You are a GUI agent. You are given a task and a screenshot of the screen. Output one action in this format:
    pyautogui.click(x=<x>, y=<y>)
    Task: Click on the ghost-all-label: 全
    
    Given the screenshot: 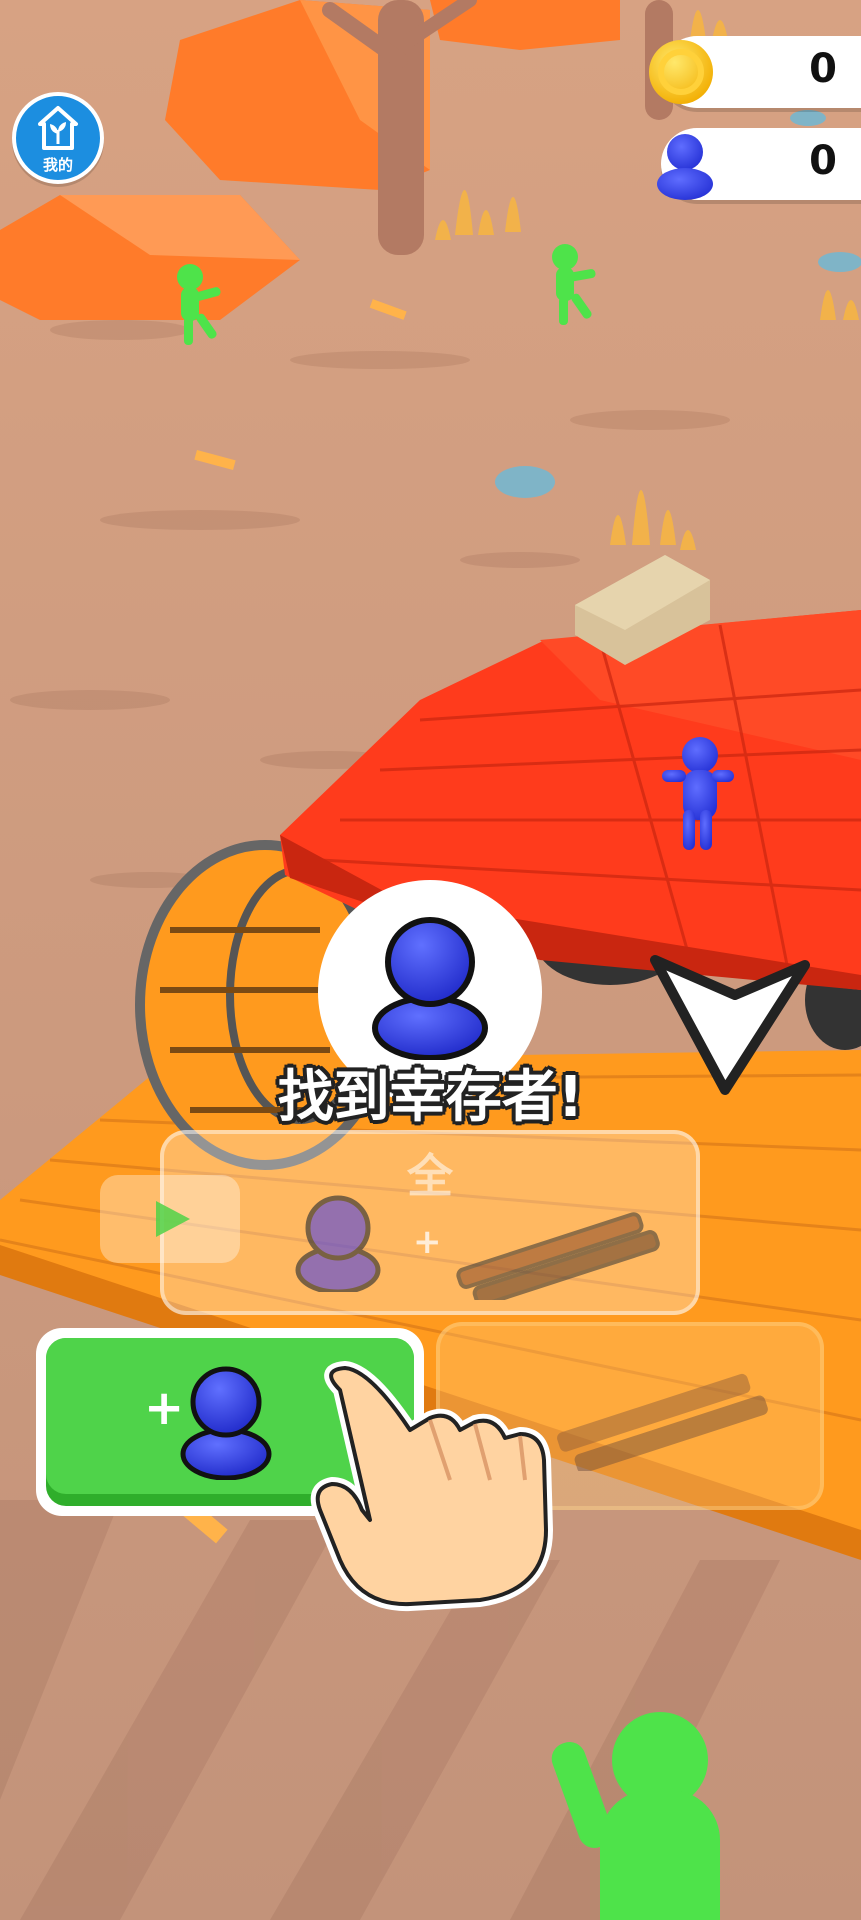 What is the action you would take?
    pyautogui.click(x=430, y=1176)
    